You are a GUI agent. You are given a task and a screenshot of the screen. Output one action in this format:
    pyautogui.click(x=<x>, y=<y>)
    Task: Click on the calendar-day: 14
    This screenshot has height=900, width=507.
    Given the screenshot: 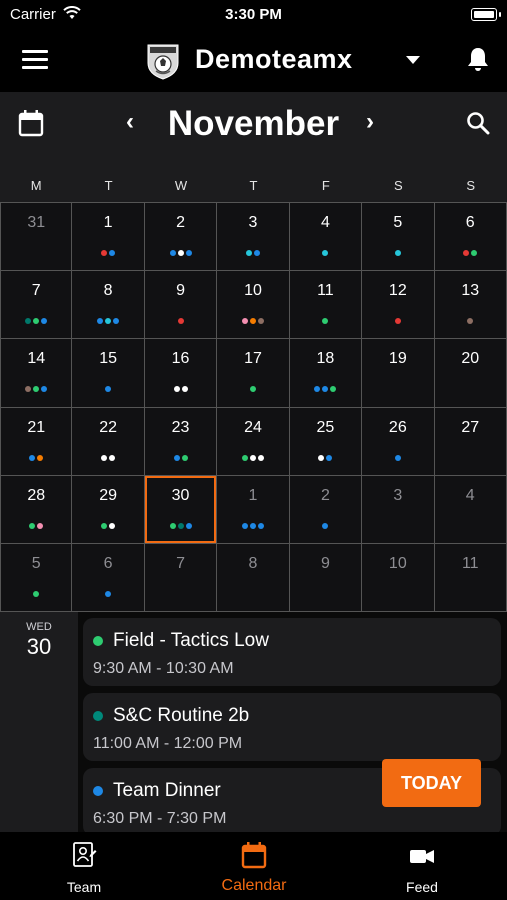 What is the action you would take?
    pyautogui.click(x=36, y=373)
    